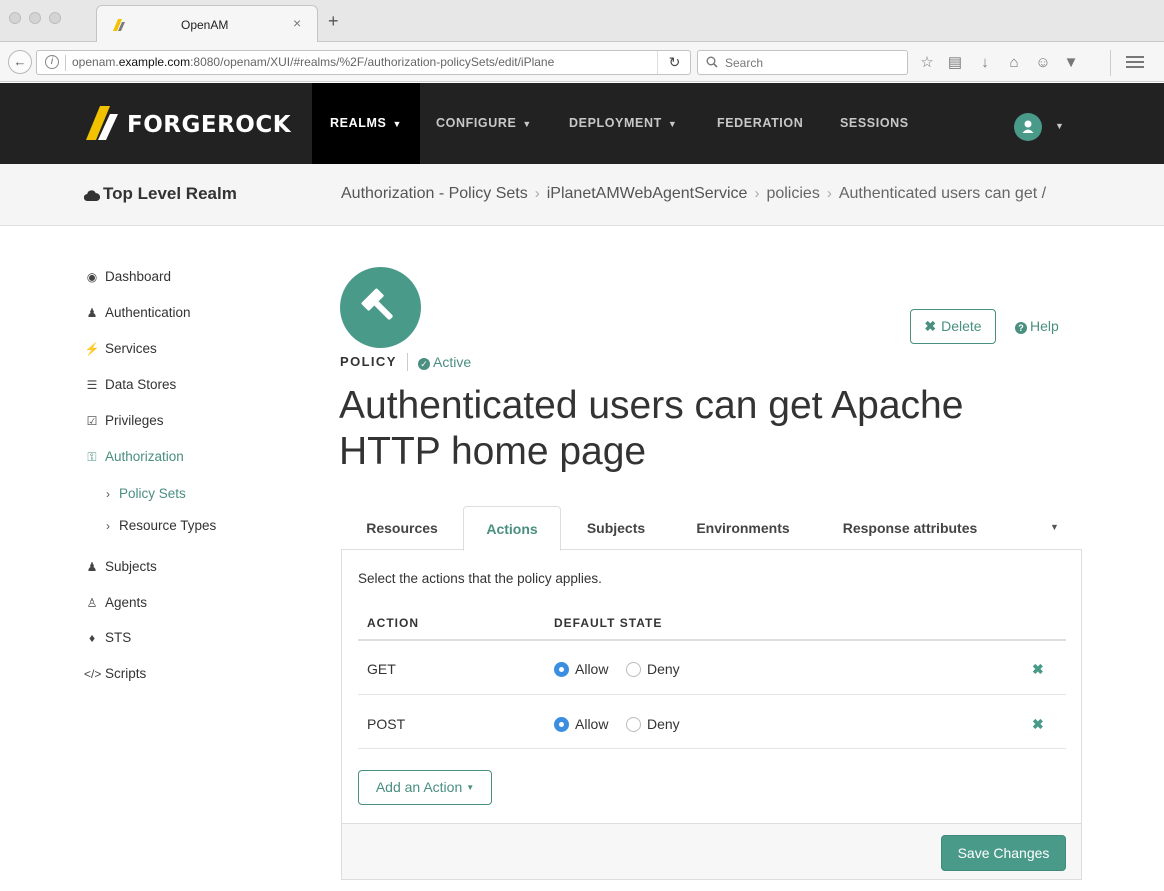  Describe the element at coordinates (615, 123) in the screenshot. I see `nav-deployment-label: DEPLOYMENT` at that location.